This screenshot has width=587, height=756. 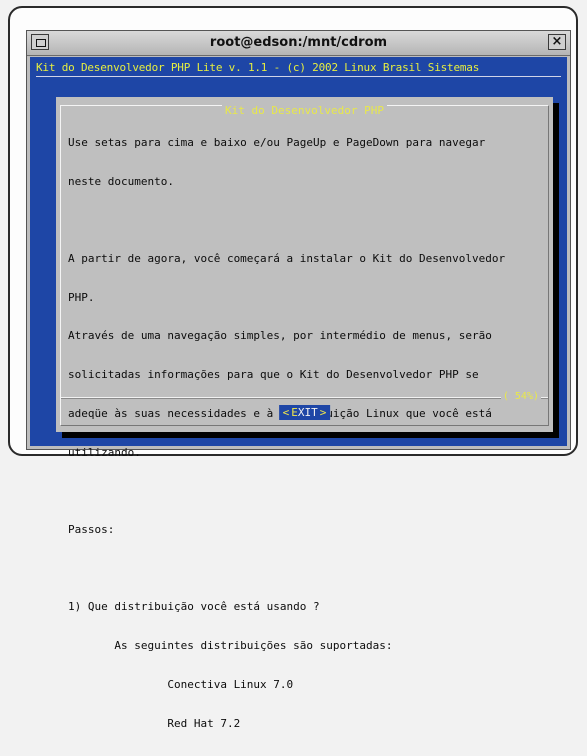 I want to click on text-line: Conectiva Linux 7.0, so click(x=181, y=684).